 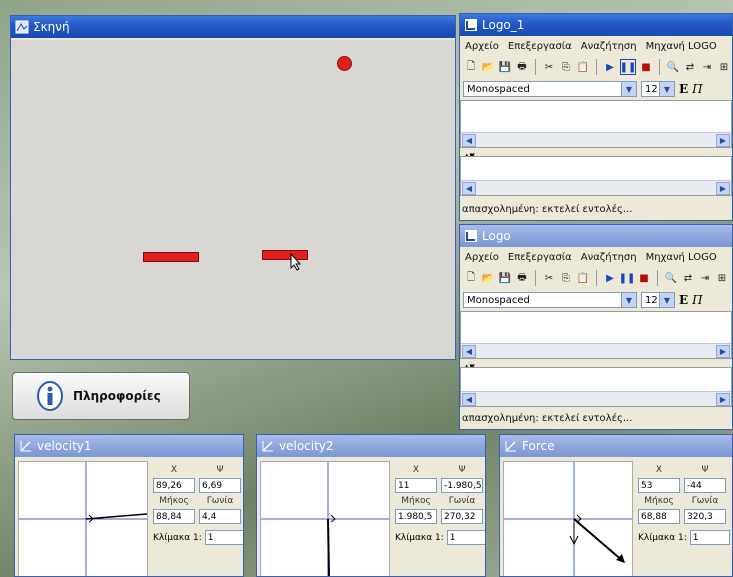 I want to click on logo2-editor-lower: ◀ ▶, so click(x=596, y=387).